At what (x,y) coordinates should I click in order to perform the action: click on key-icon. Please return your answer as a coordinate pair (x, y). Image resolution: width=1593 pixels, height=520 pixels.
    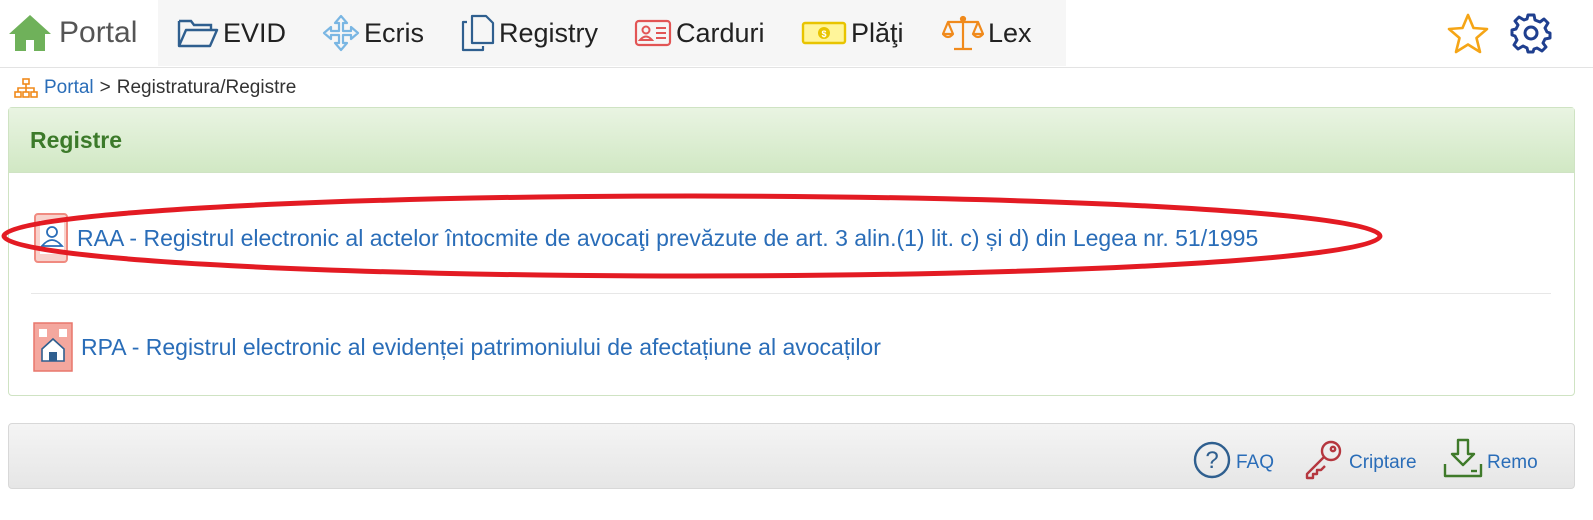
    Looking at the image, I should click on (1323, 460).